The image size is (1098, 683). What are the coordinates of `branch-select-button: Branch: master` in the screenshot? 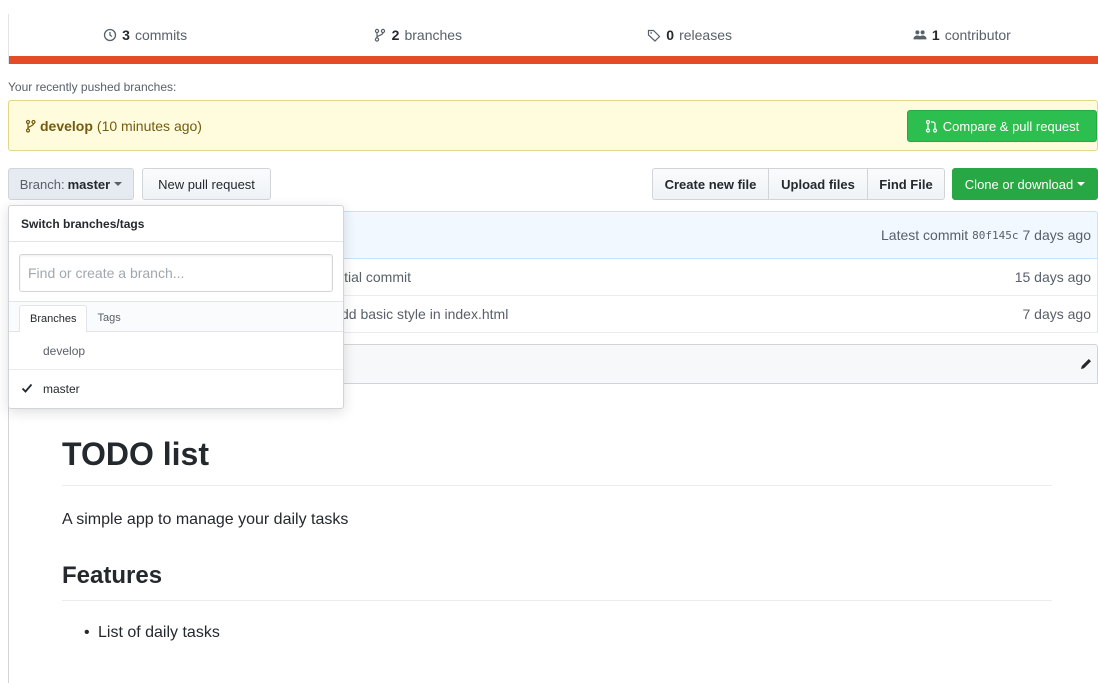 It's located at (71, 184).